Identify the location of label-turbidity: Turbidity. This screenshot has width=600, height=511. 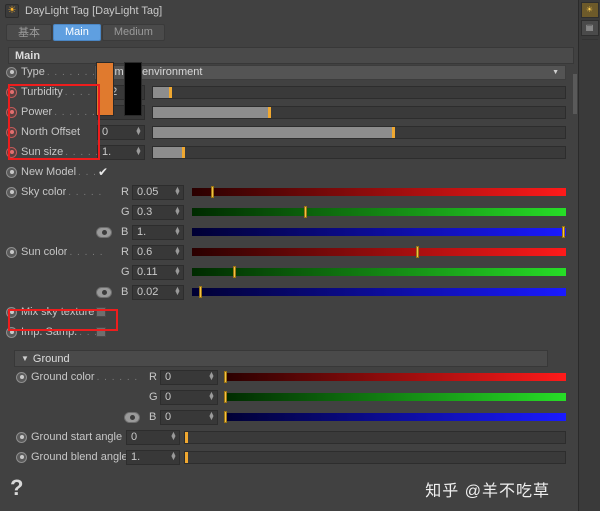
(42, 92).